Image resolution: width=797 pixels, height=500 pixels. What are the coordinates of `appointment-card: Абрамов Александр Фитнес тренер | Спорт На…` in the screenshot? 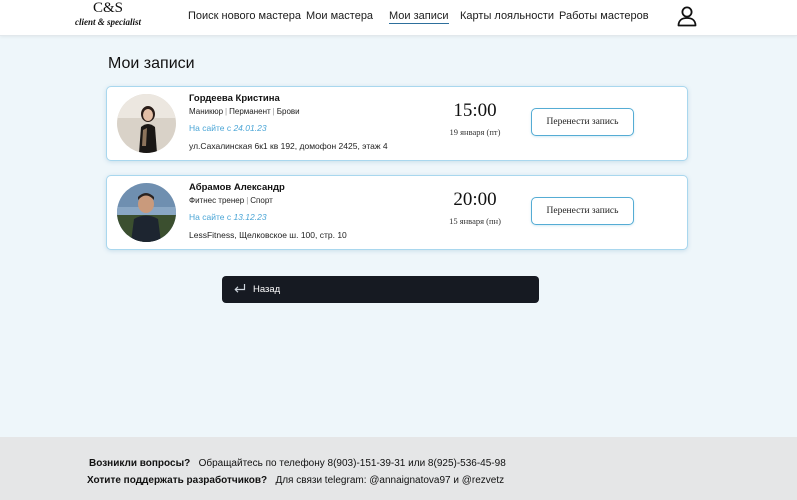 It's located at (397, 212).